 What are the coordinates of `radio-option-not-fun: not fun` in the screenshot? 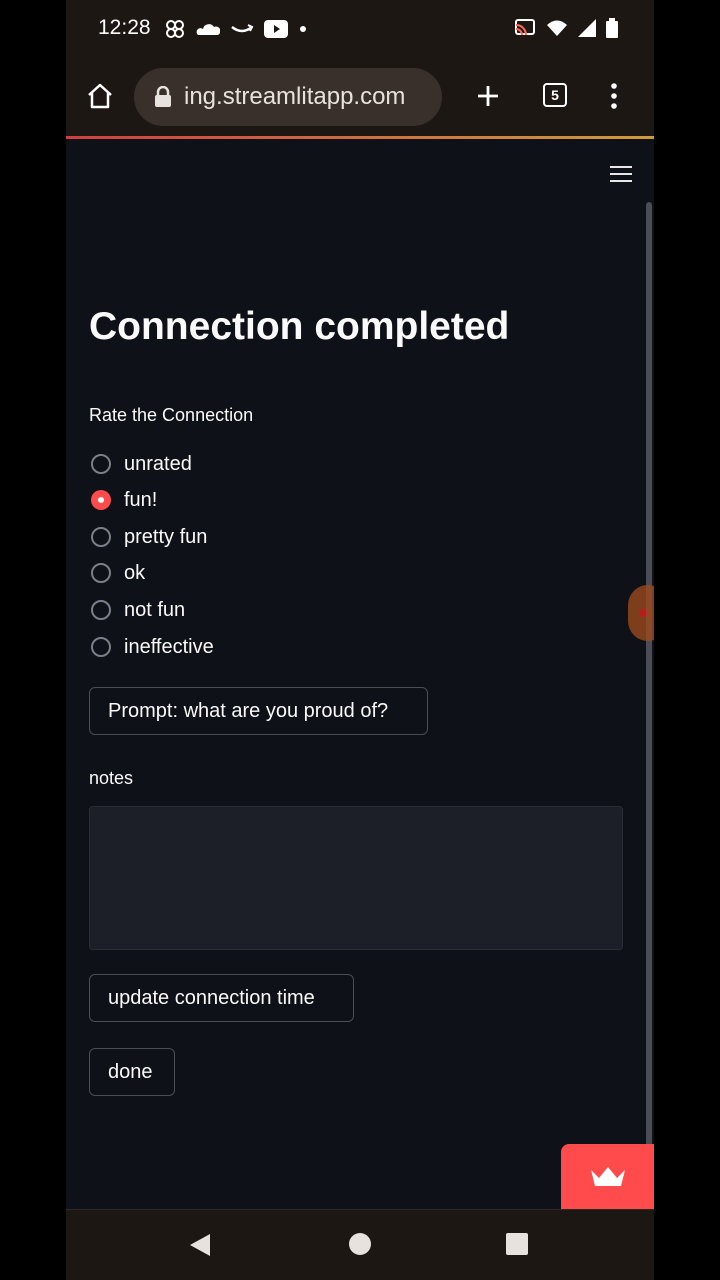 It's located at (138, 610).